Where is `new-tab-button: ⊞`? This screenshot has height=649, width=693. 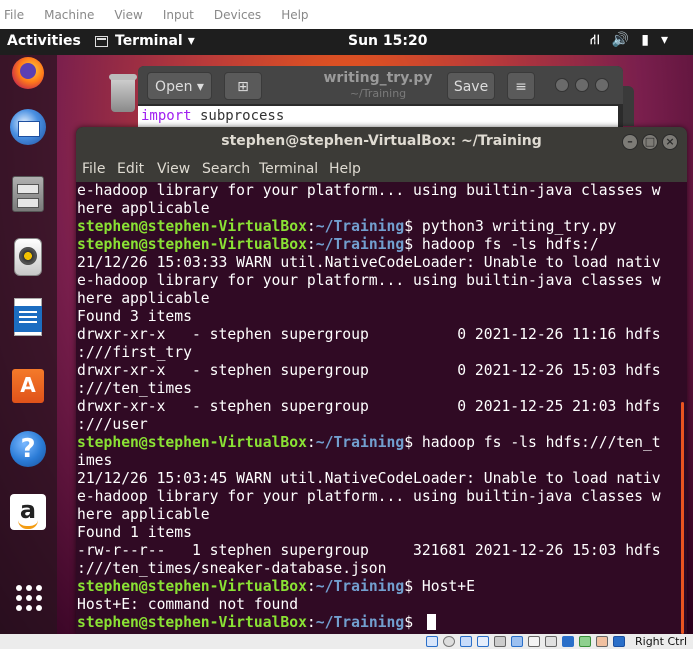
new-tab-button: ⊞ is located at coordinates (243, 86).